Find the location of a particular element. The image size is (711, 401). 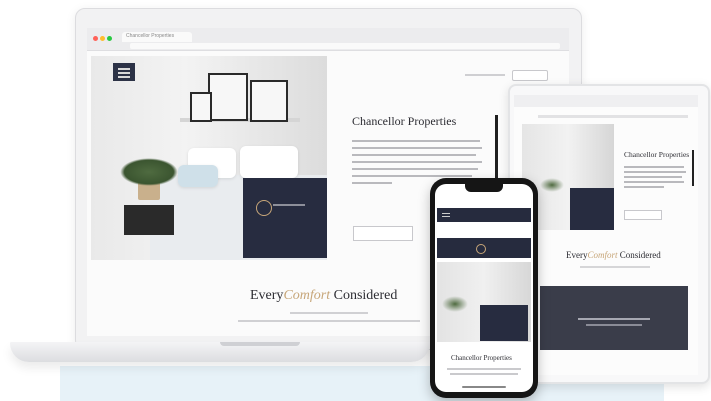

tablet-brand-cushion is located at coordinates (592, 209).